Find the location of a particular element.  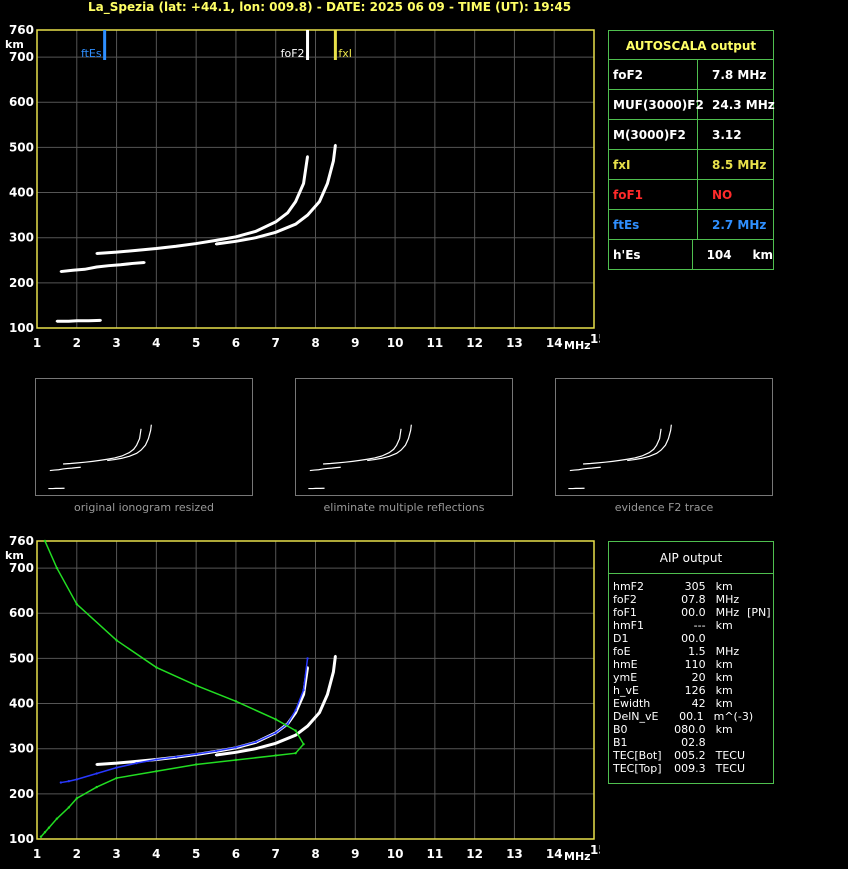

y-tick-label: 760 is located at coordinates (21, 30).